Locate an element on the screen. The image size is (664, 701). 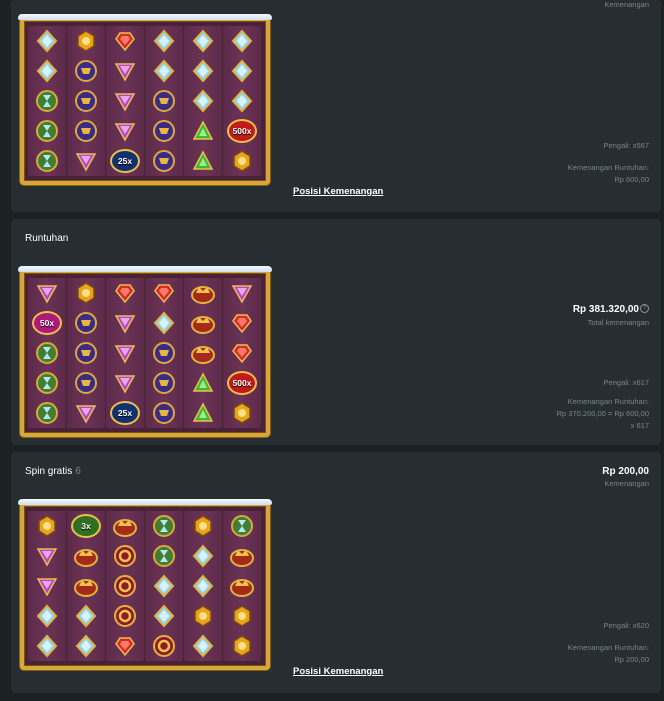
tumble-win-value: Rp 200,00 is located at coordinates (631, 659).